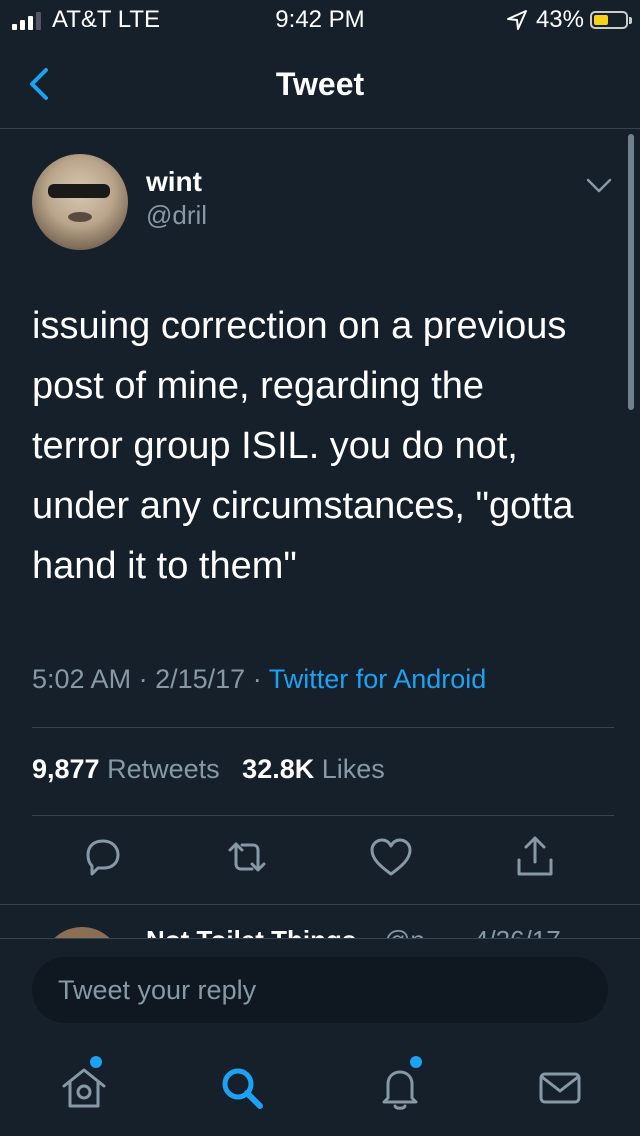 The width and height of the screenshot is (640, 1136). I want to click on share-icon, so click(535, 857).